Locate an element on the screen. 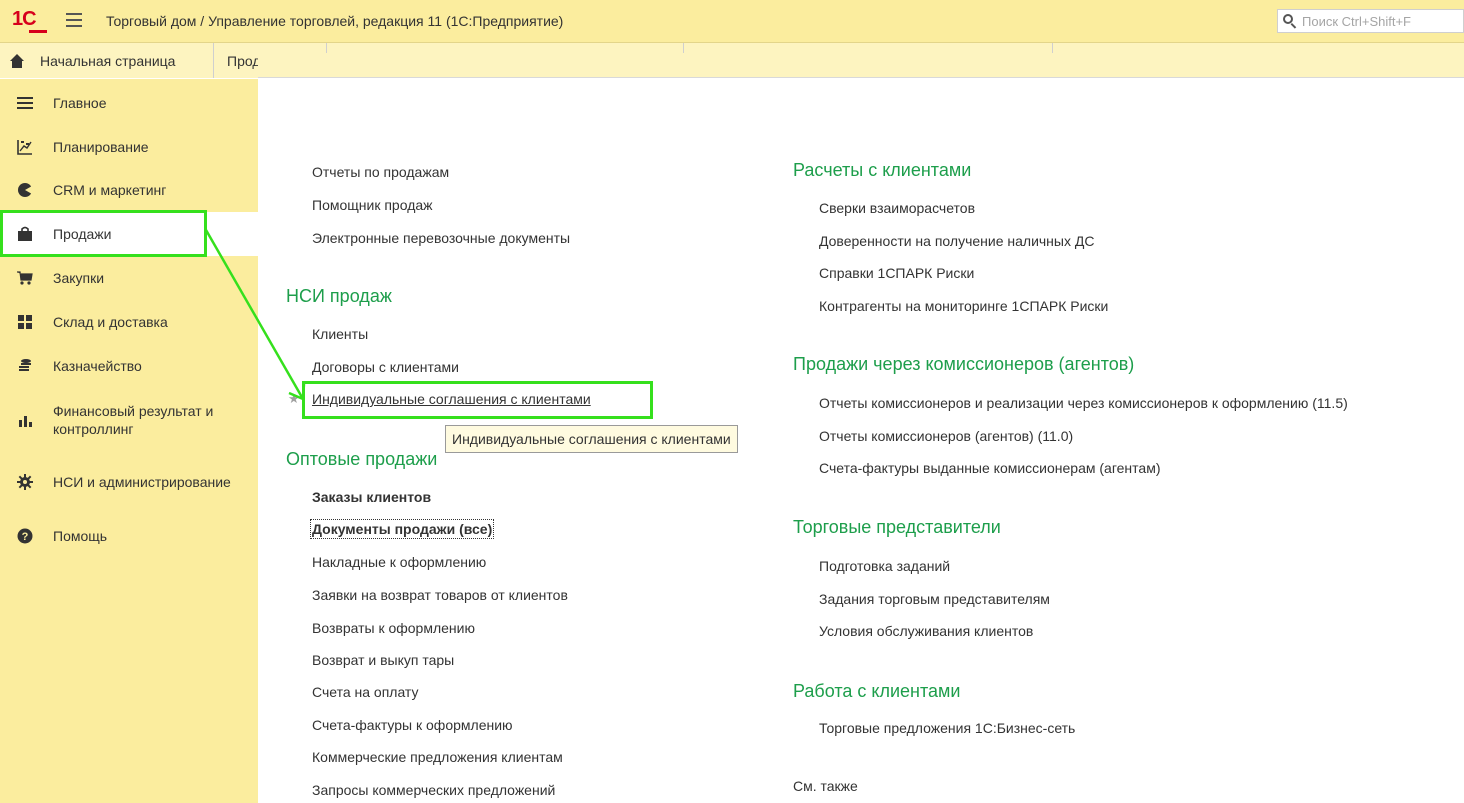  annotation-box-agreements is located at coordinates (477, 400).